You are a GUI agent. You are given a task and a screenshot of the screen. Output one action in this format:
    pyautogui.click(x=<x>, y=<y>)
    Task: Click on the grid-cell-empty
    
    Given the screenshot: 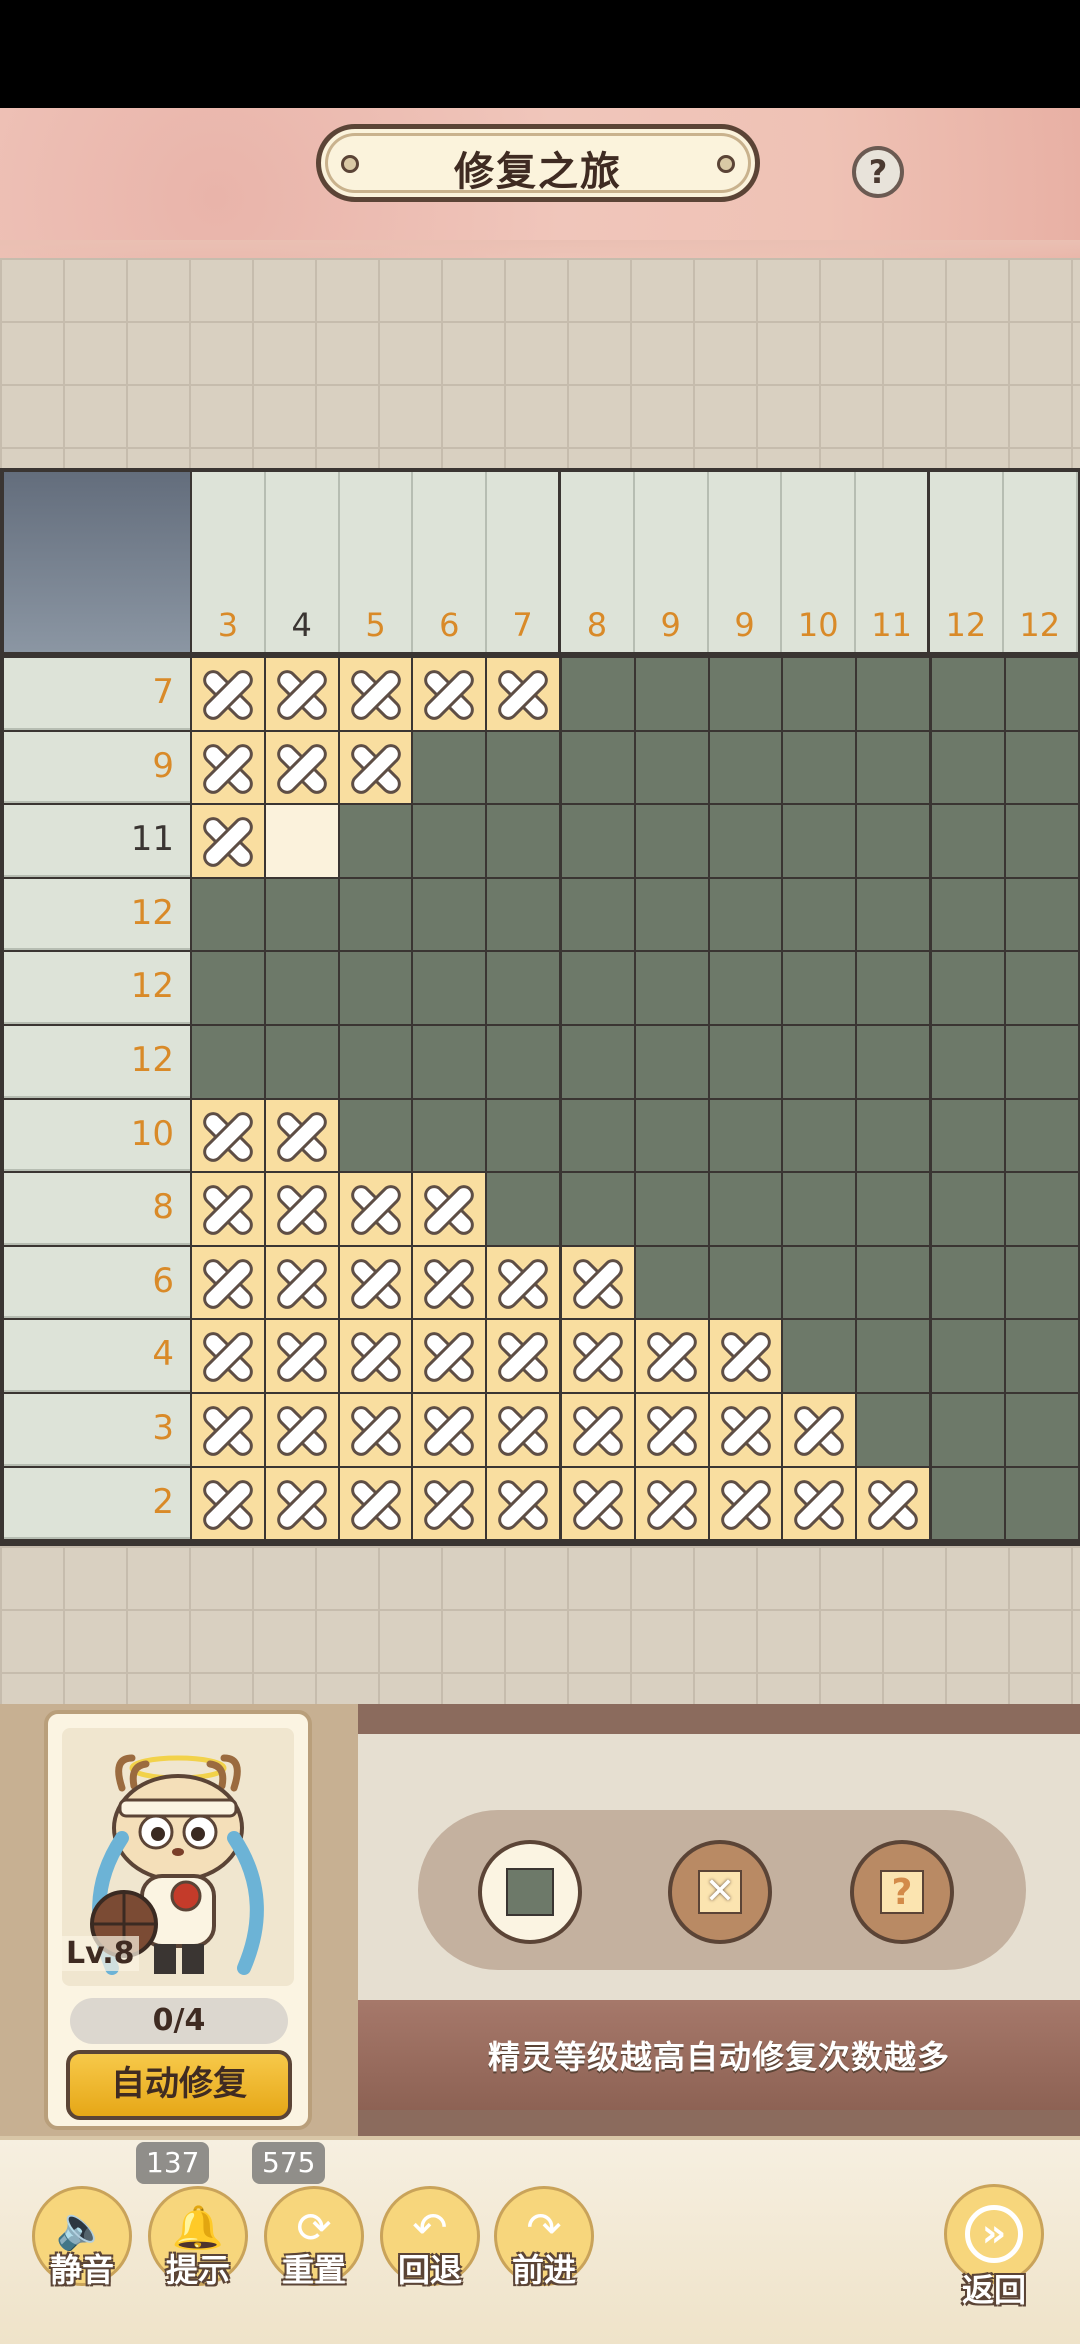 What is the action you would take?
    pyautogui.click(x=301, y=841)
    